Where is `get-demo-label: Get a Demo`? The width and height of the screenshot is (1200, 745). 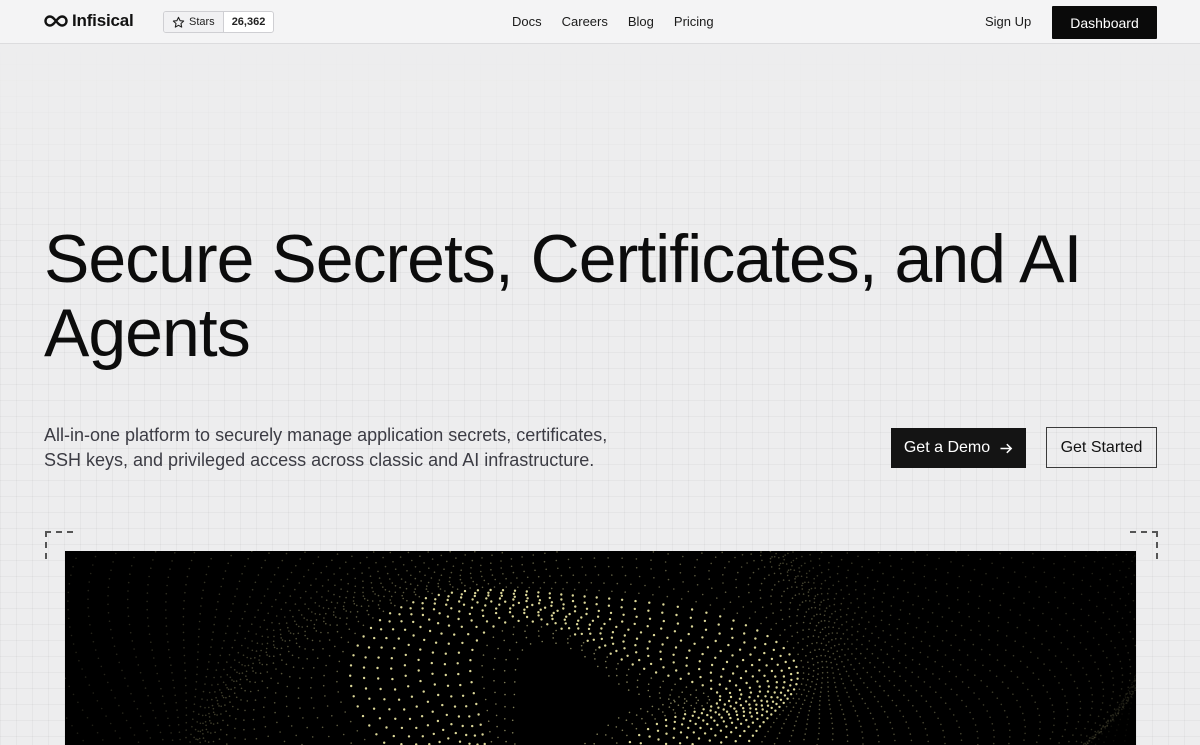
get-demo-label: Get a Demo is located at coordinates (947, 447).